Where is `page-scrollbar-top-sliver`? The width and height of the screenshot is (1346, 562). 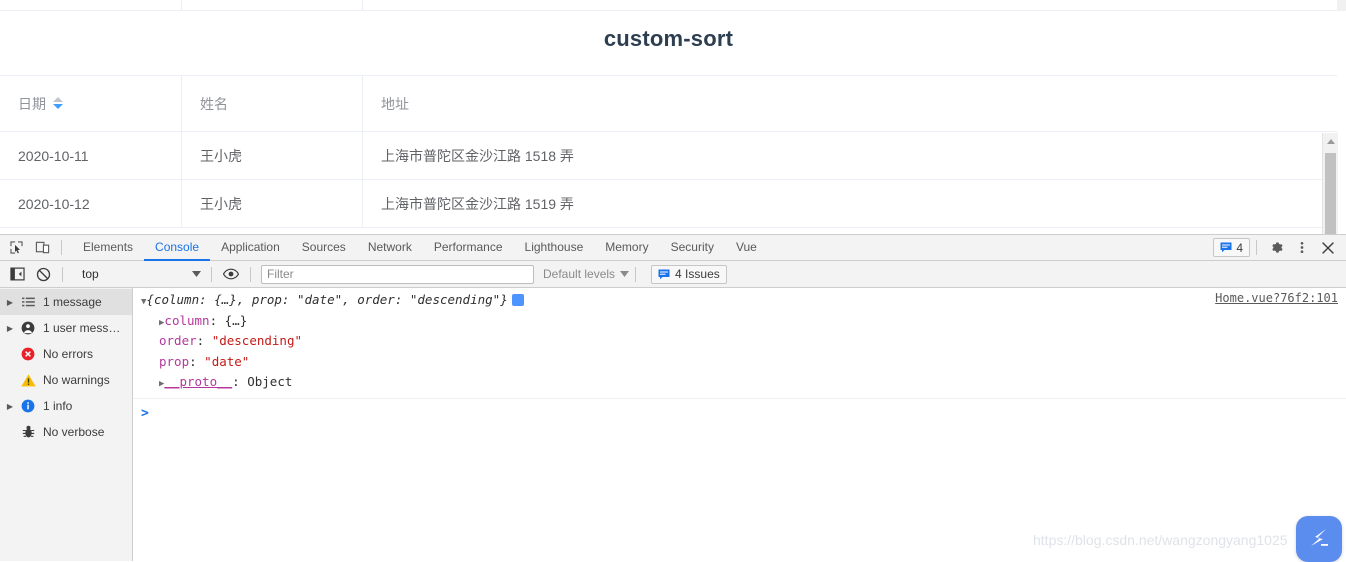
page-scrollbar-top-sliver is located at coordinates (1341, 5).